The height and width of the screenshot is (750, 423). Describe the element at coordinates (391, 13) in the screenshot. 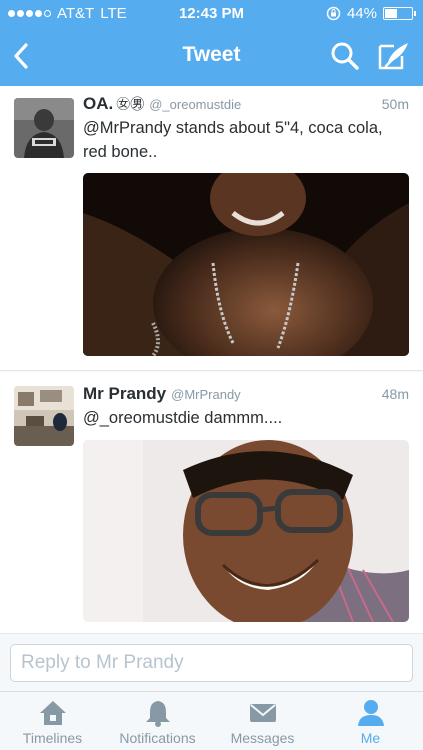

I see `battery-level` at that location.